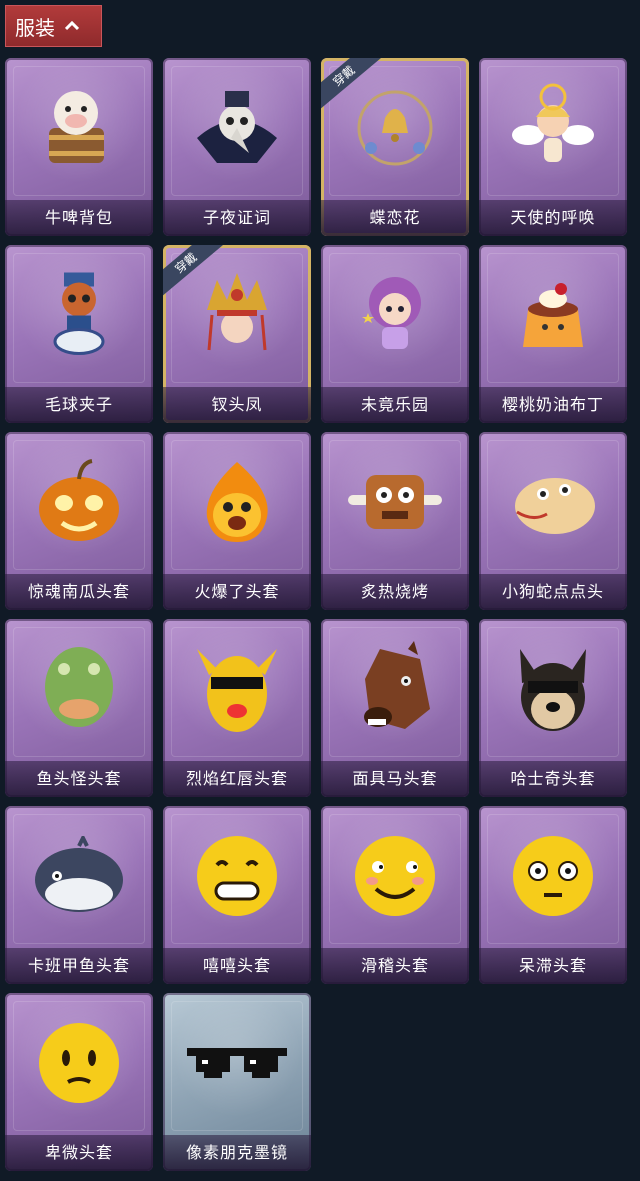  I want to click on husky-head-icon, so click(553, 691).